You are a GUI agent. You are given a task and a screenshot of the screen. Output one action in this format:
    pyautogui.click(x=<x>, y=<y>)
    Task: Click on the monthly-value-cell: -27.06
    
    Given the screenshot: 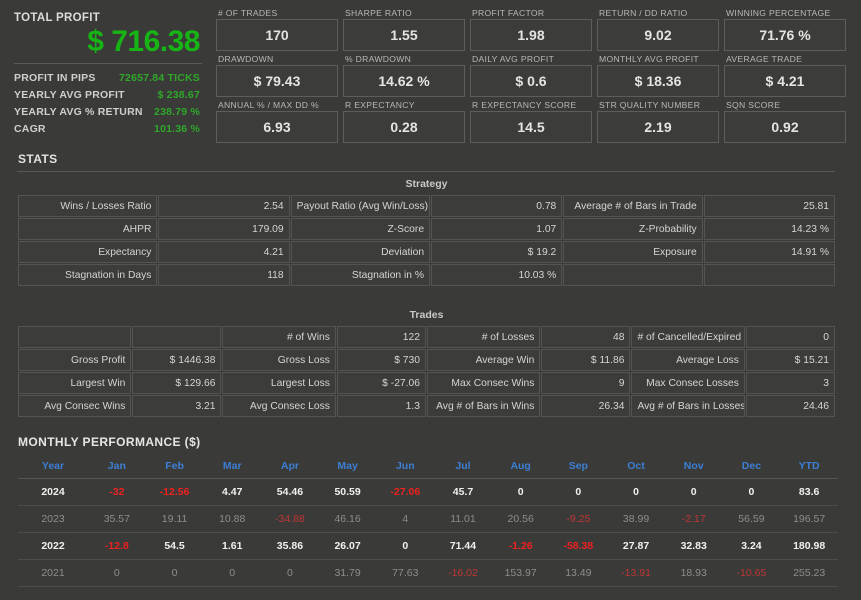 What is the action you would take?
    pyautogui.click(x=405, y=492)
    